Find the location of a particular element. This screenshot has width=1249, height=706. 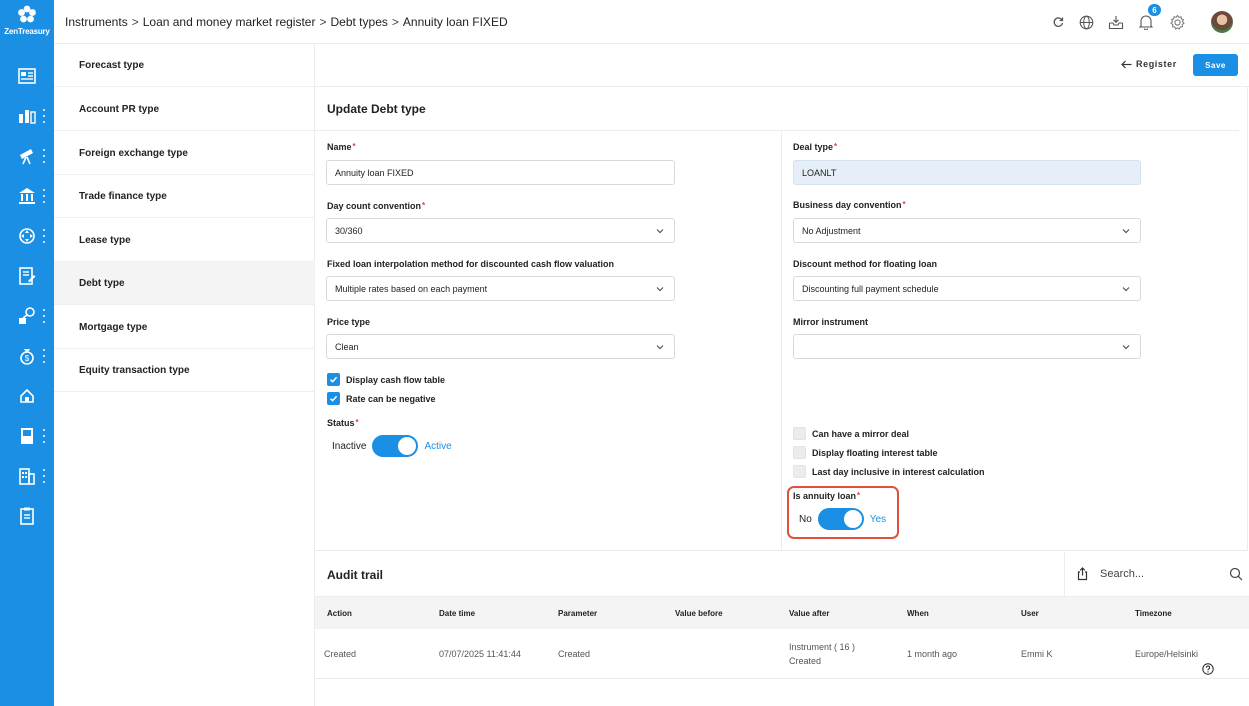

settings-button is located at coordinates (1177, 22).